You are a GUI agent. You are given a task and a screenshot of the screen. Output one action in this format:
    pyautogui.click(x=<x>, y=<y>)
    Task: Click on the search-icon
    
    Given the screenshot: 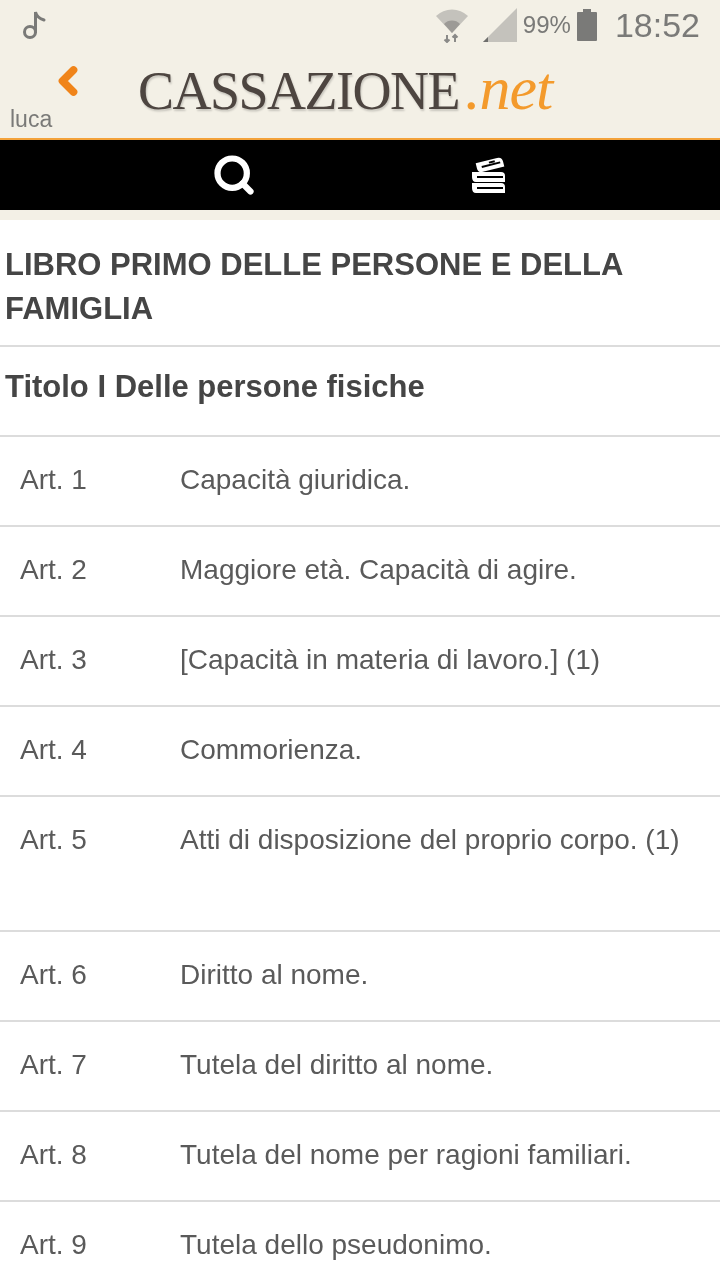 What is the action you would take?
    pyautogui.click(x=234, y=175)
    